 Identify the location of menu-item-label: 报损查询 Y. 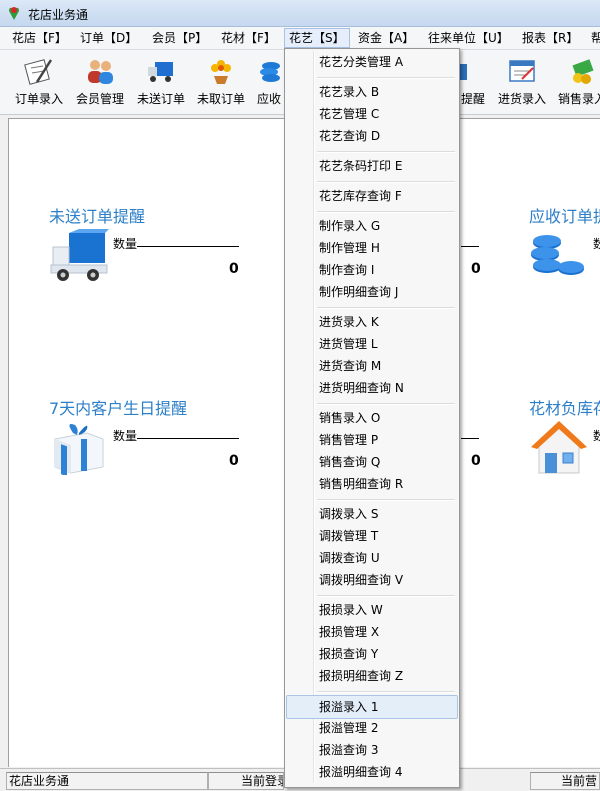
(349, 654).